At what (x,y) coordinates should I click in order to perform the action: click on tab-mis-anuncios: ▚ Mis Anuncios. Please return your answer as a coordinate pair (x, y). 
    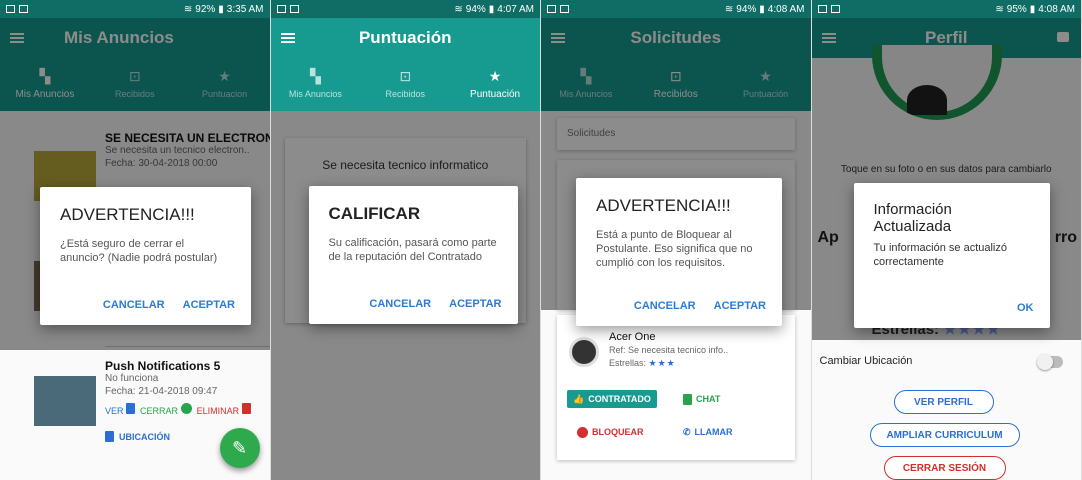
    Looking at the image, I should click on (316, 84).